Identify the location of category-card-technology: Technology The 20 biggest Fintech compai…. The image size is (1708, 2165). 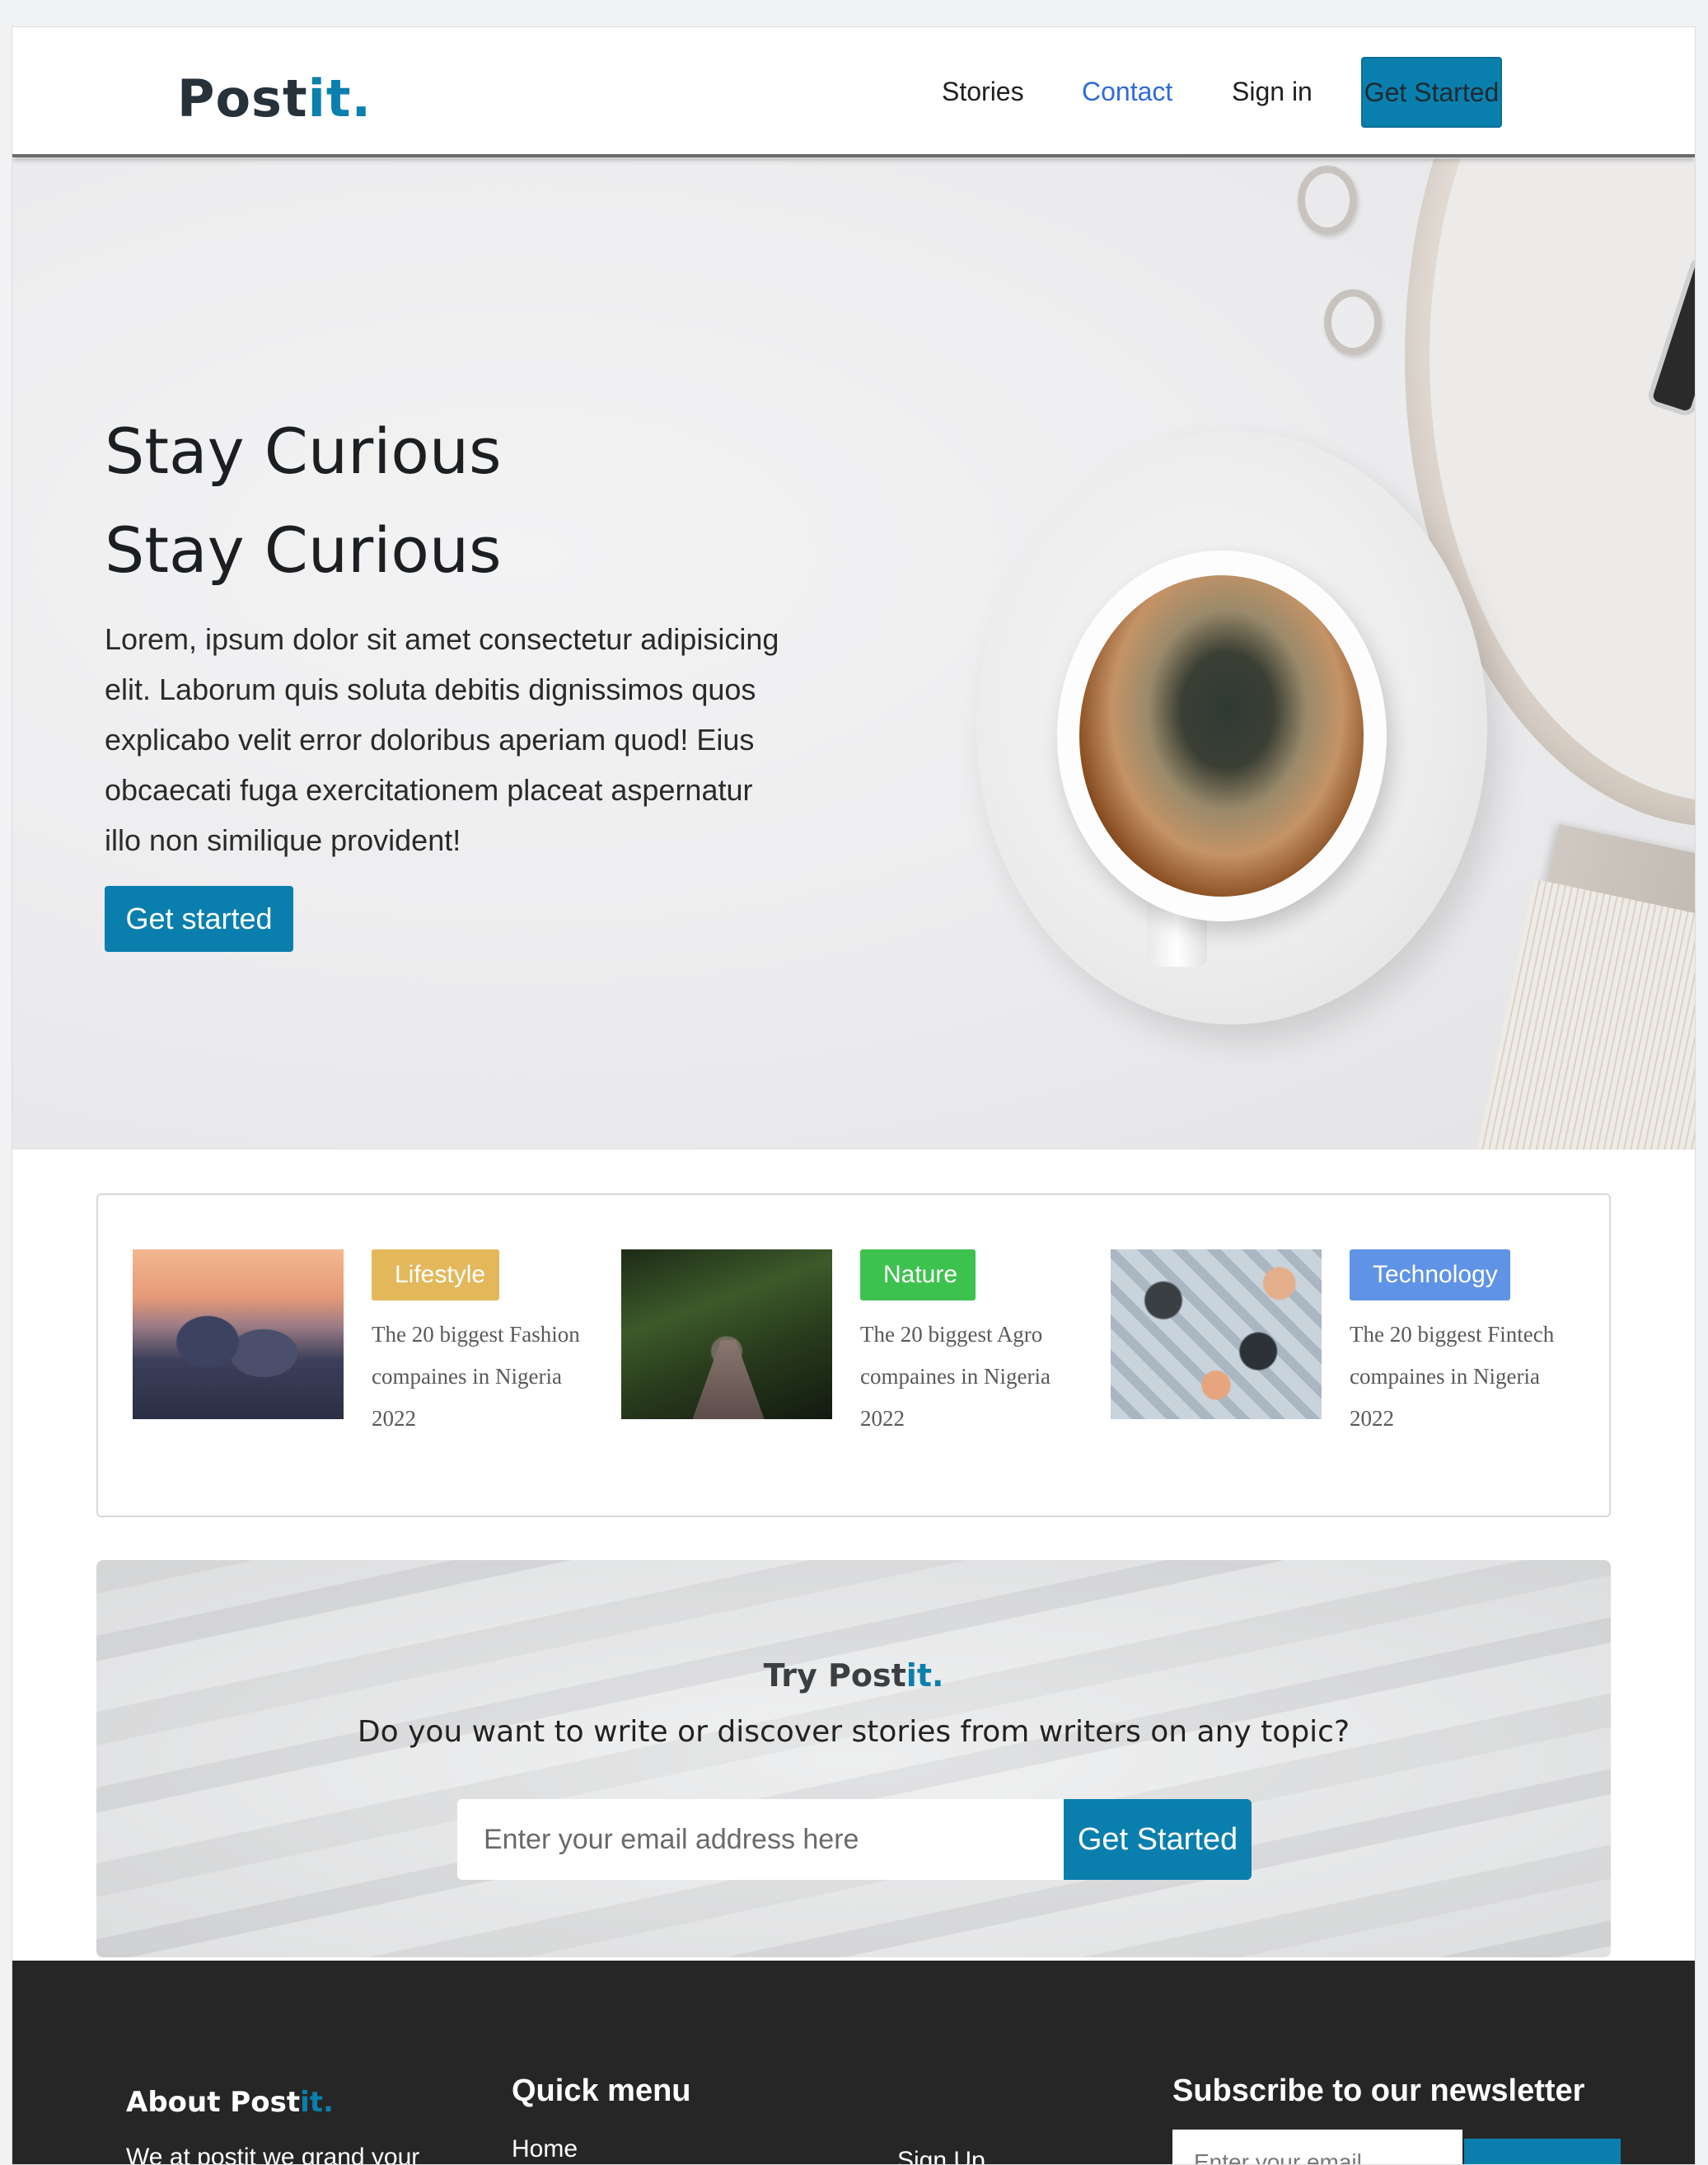
(1342, 1340).